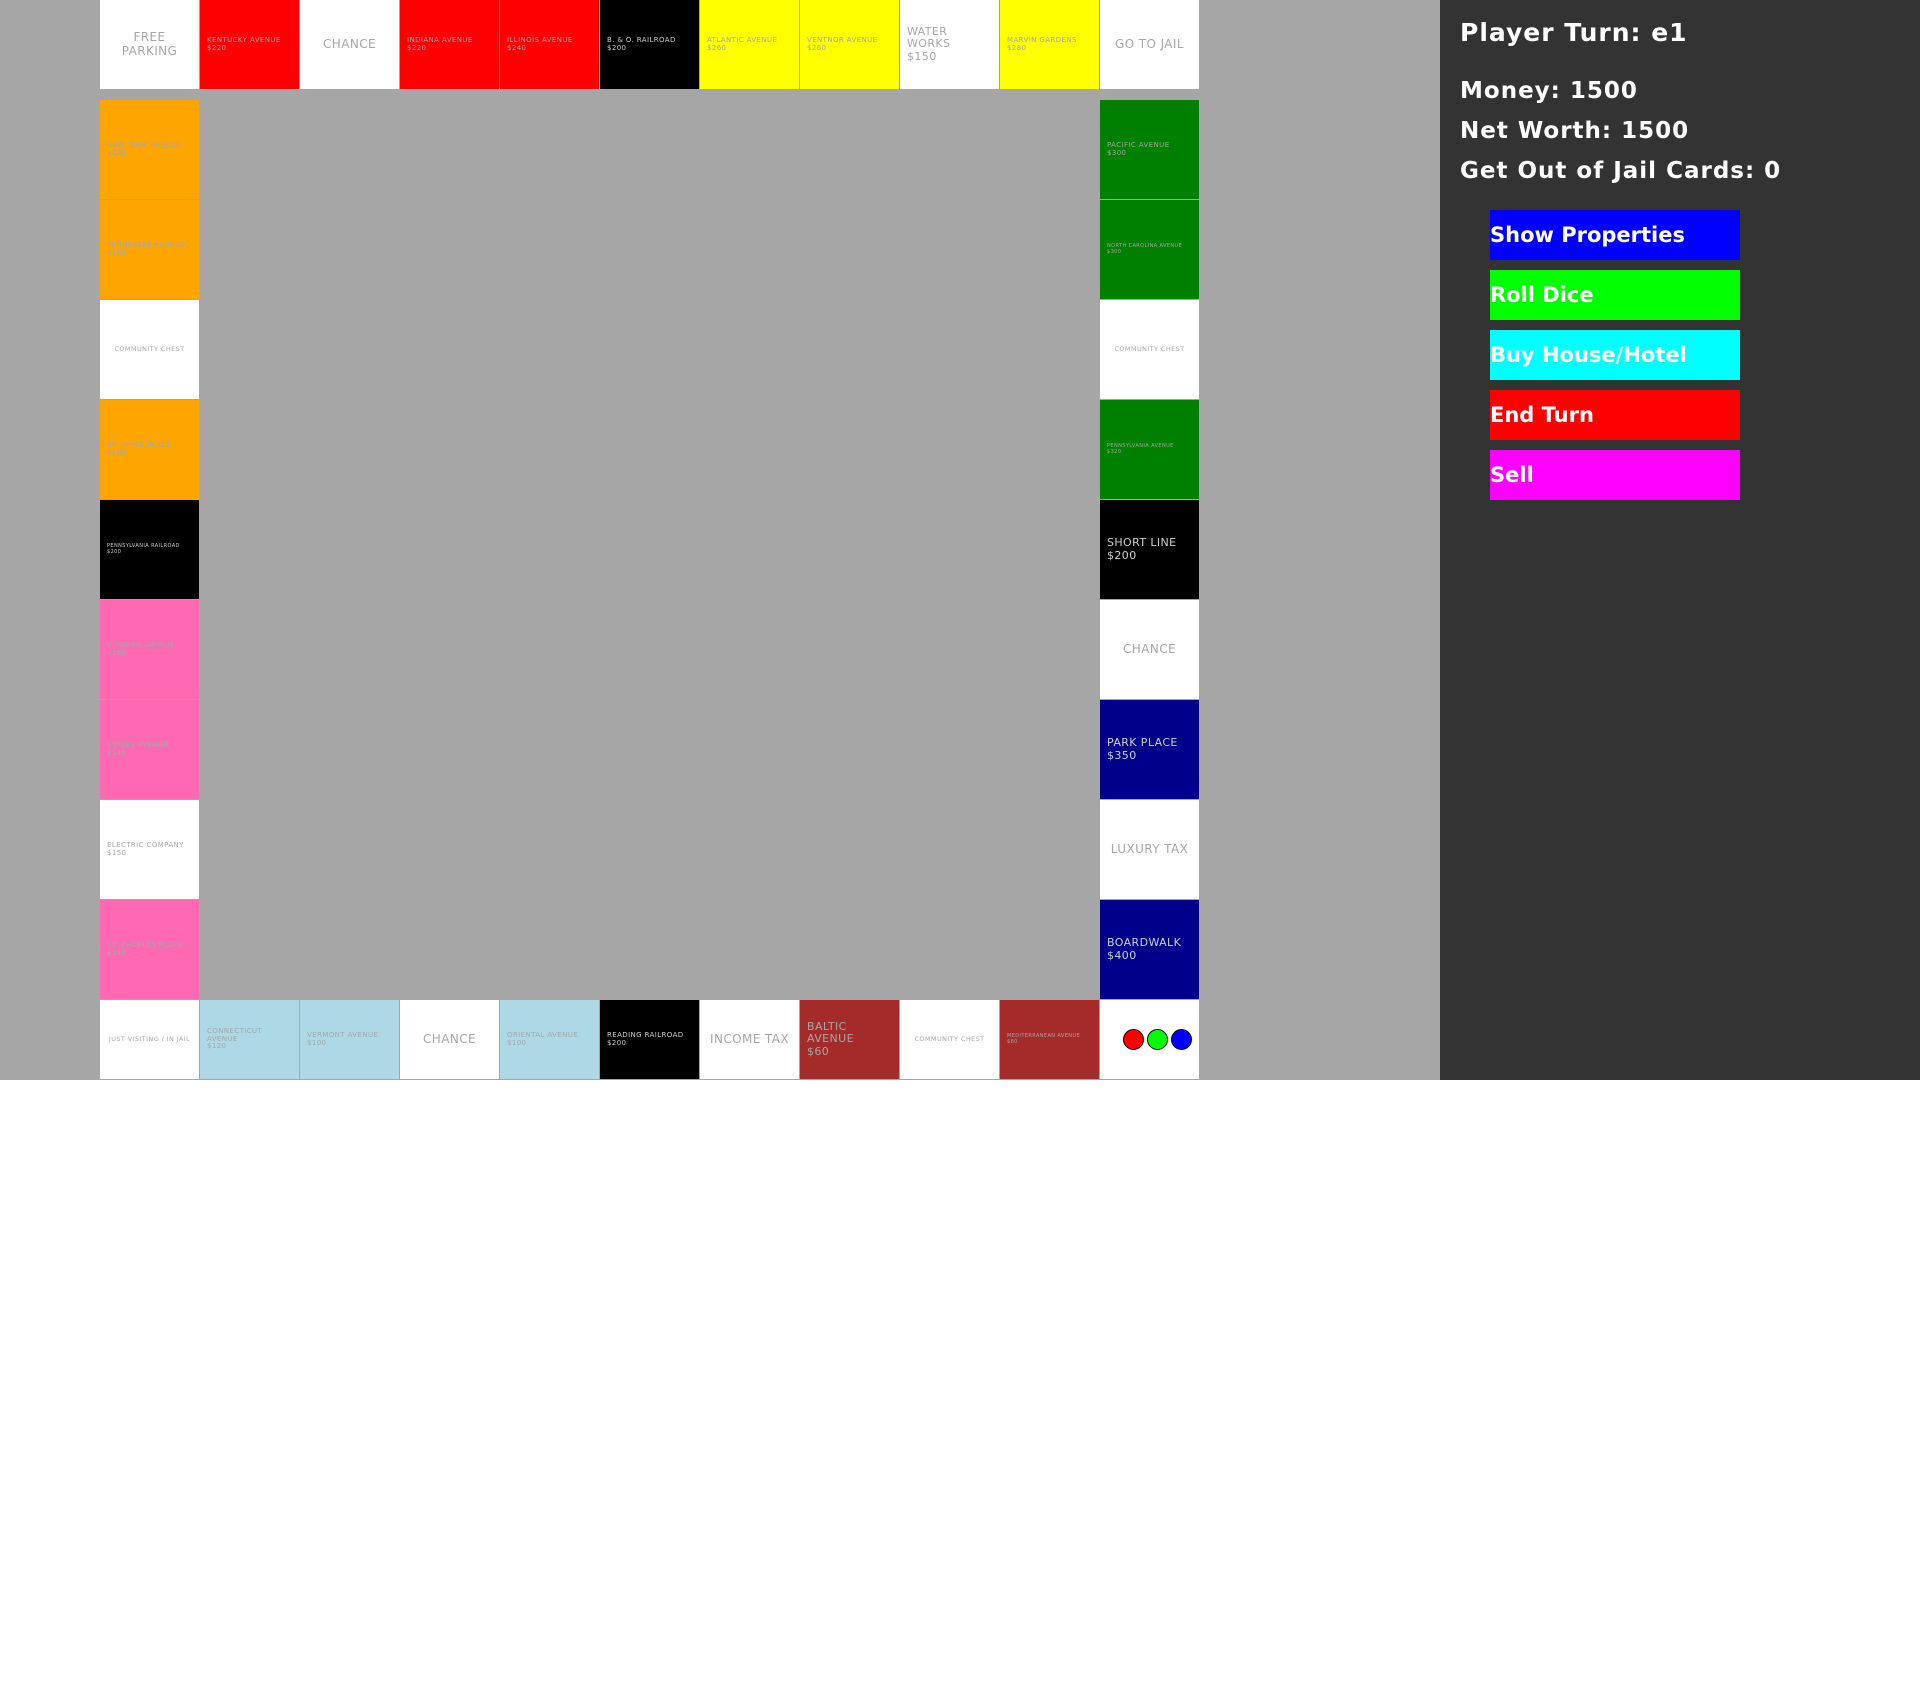 The image size is (1920, 1708). Describe the element at coordinates (929, 44) in the screenshot. I see `space-label: Water Works $150` at that location.